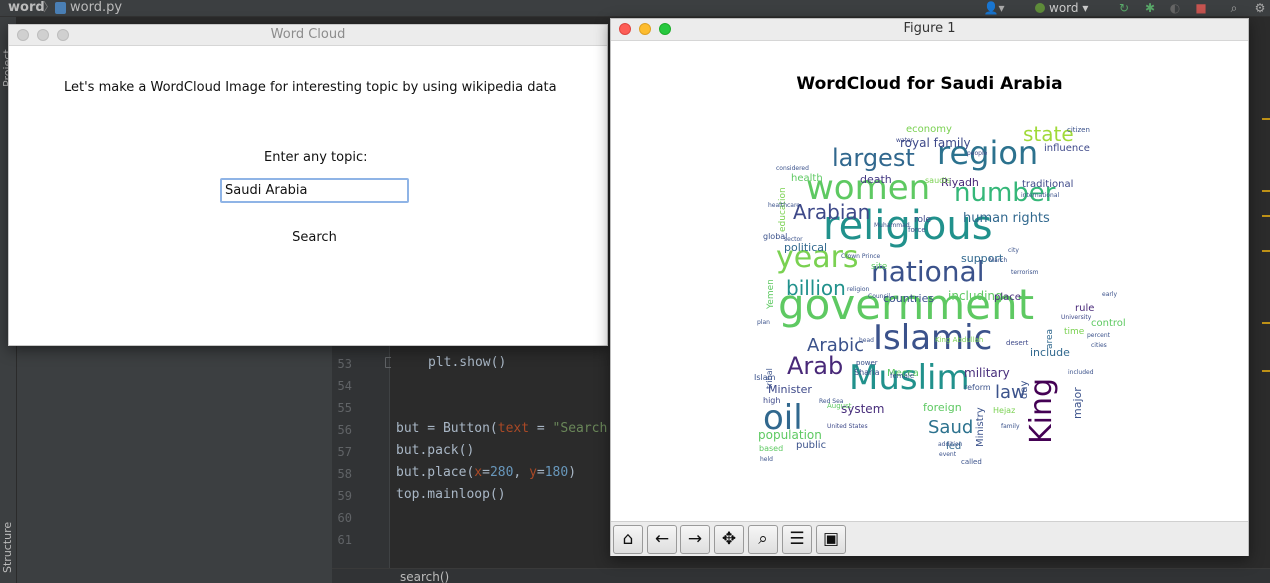 The height and width of the screenshot is (583, 1270). Describe the element at coordinates (1047, 184) in the screenshot. I see `word-cloud-word: traditional` at that location.